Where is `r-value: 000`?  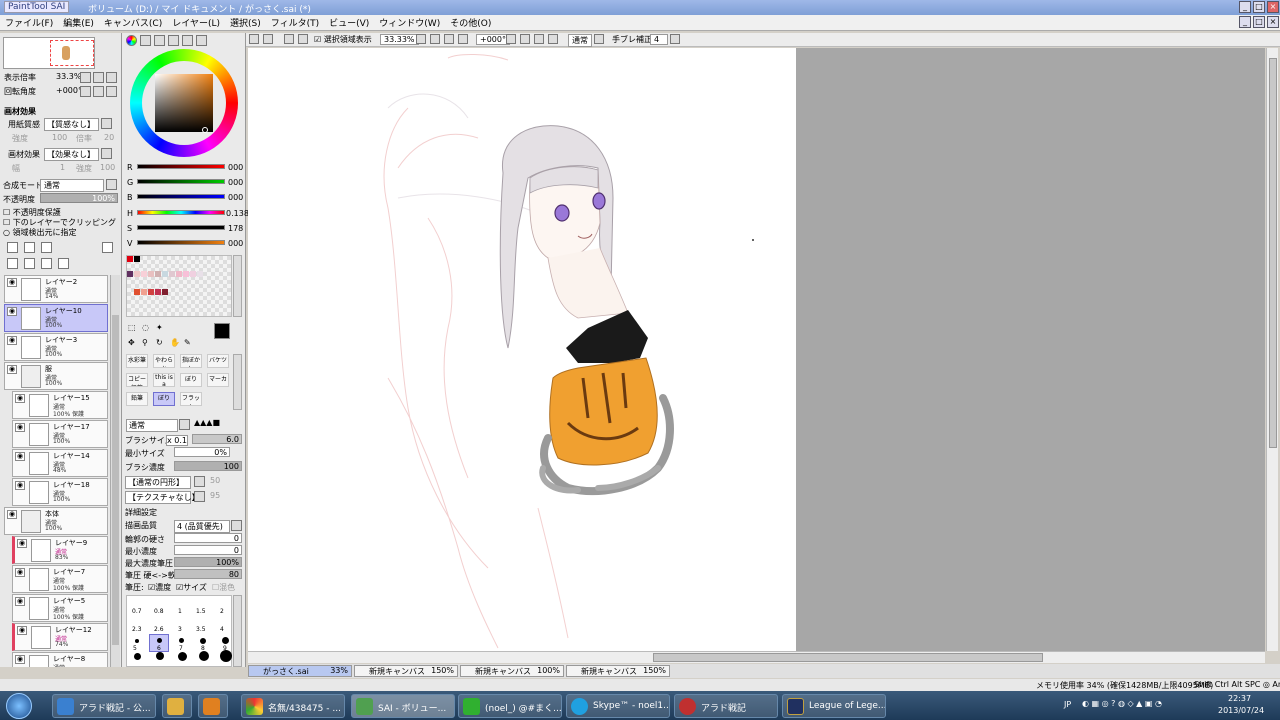
r-value: 000 is located at coordinates (235, 167).